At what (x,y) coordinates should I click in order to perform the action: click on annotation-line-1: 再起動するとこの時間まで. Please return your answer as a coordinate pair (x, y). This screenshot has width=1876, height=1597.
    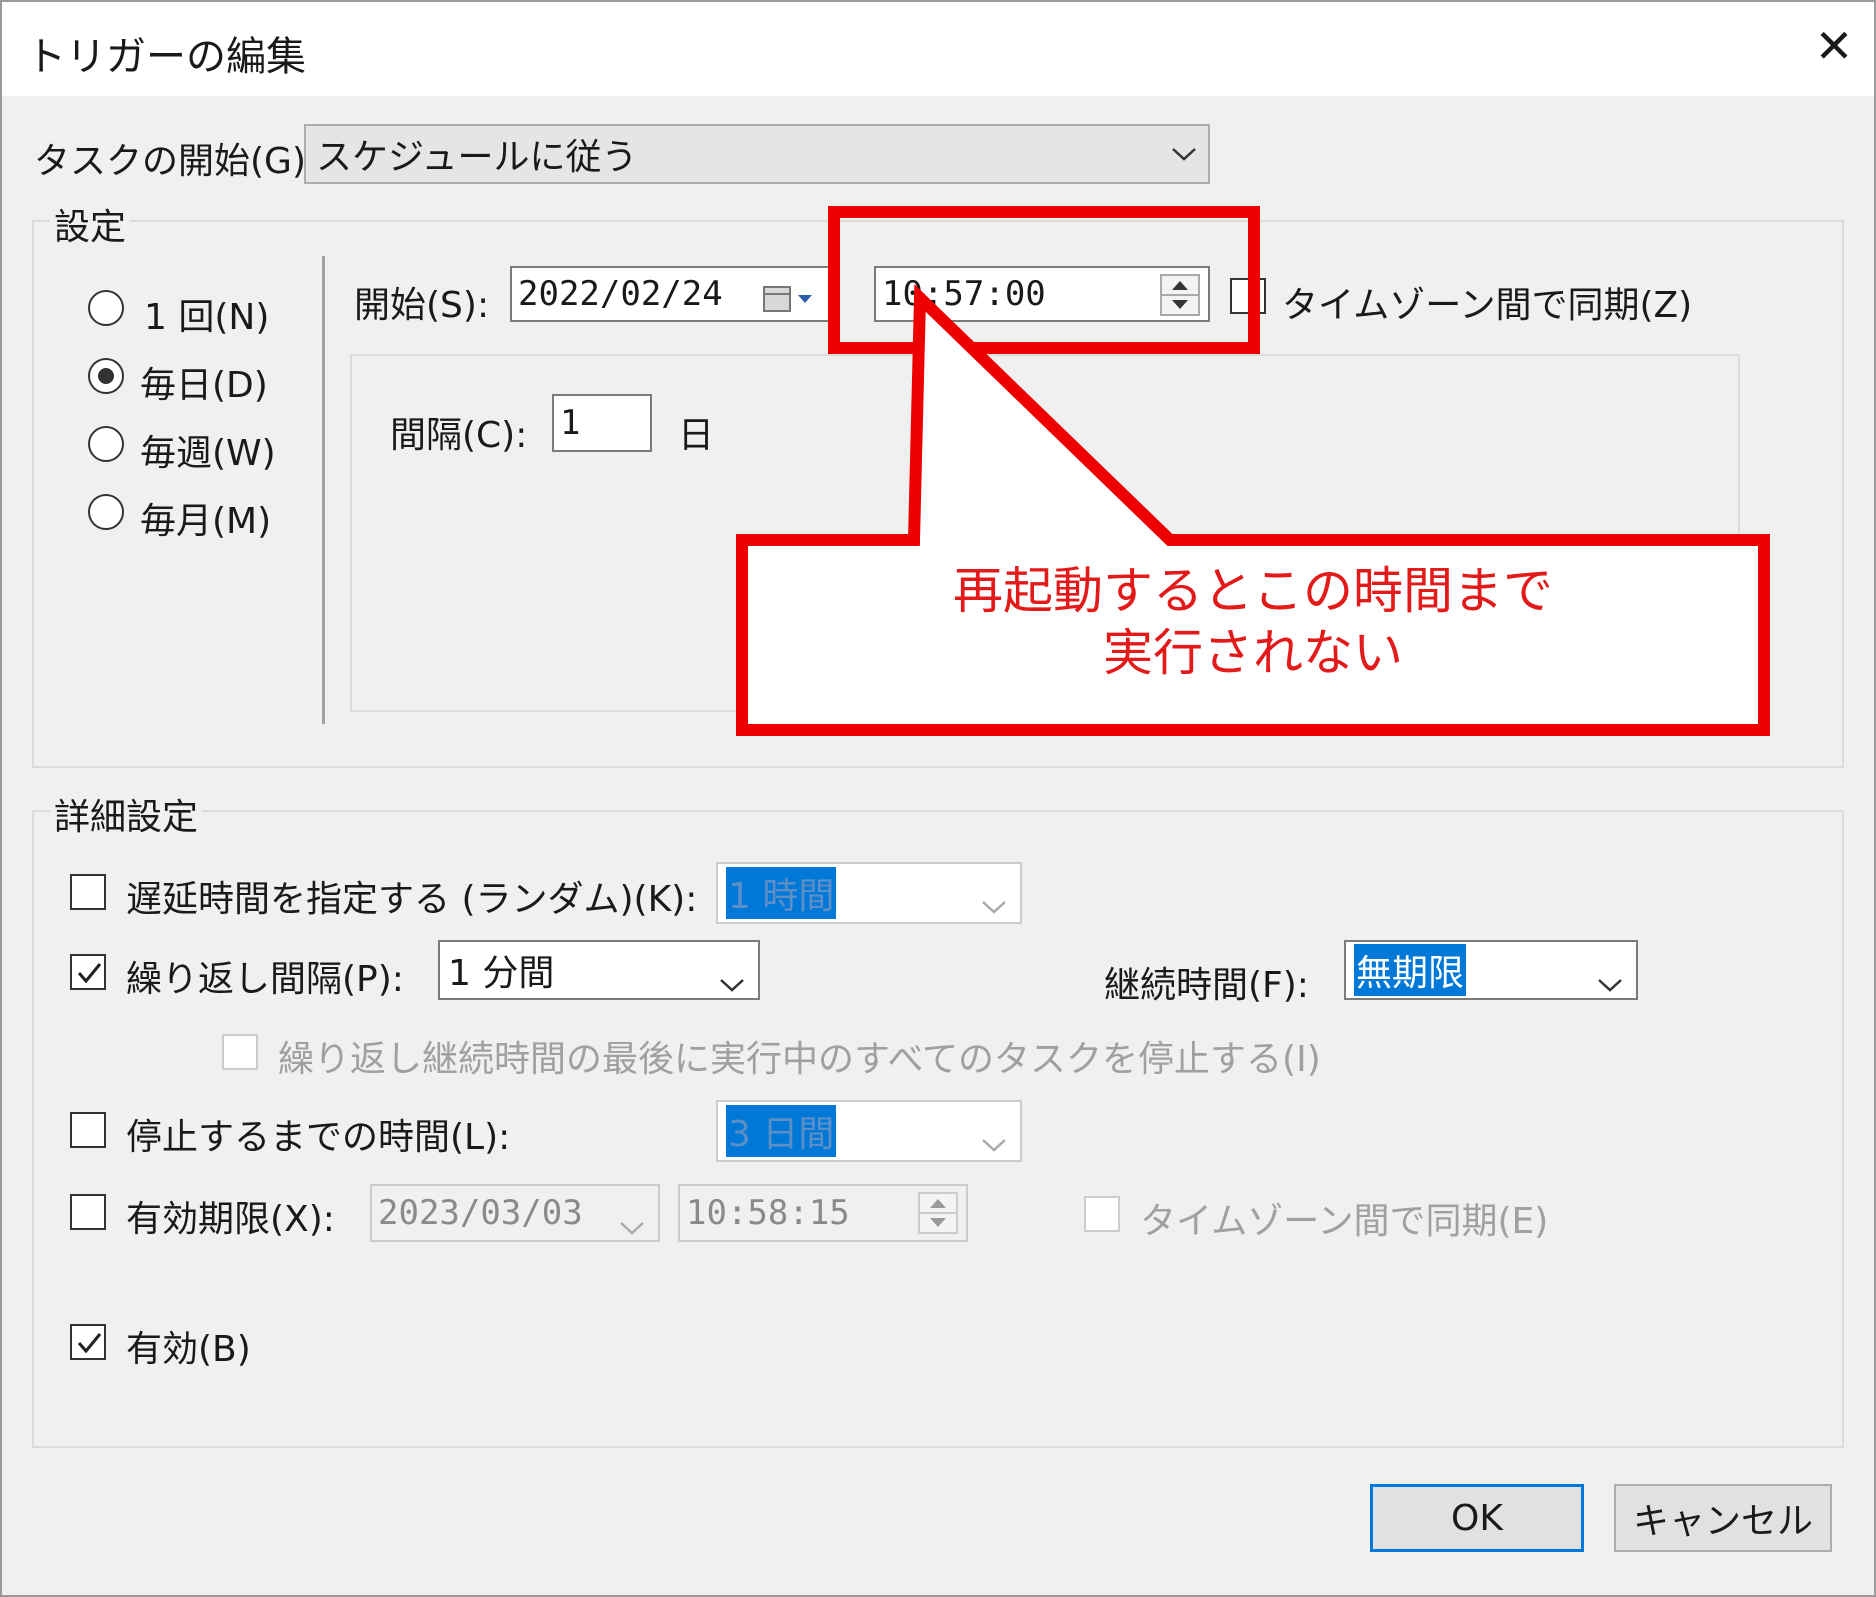
    Looking at the image, I should click on (1253, 591).